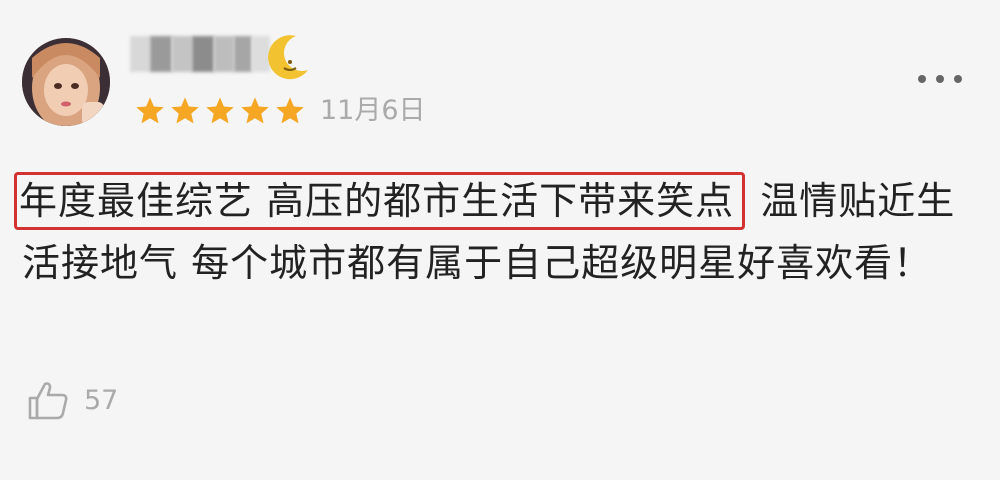 The width and height of the screenshot is (1000, 480). What do you see at coordinates (373, 110) in the screenshot?
I see `review-date: 11月6日` at bounding box center [373, 110].